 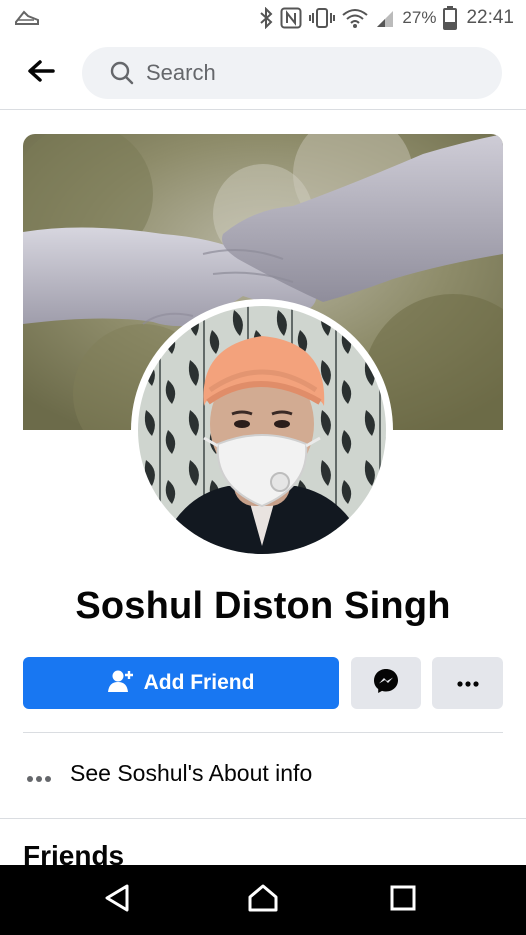 I want to click on search-input: Search, so click(x=292, y=73).